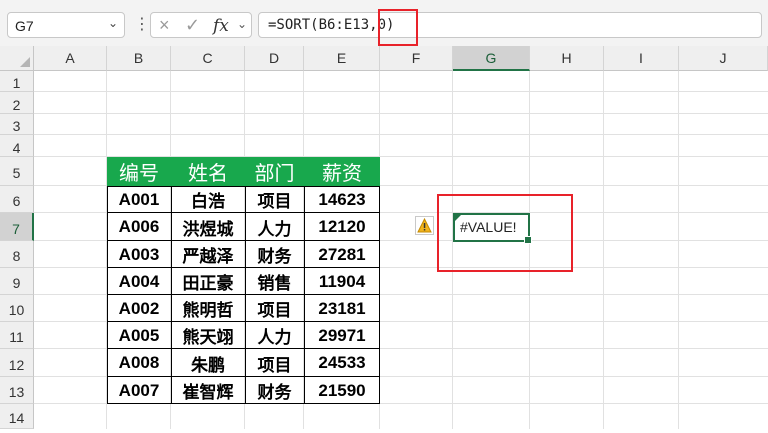 This screenshot has width=768, height=433. What do you see at coordinates (17, 171) in the screenshot?
I see `row-header-5: 5` at bounding box center [17, 171].